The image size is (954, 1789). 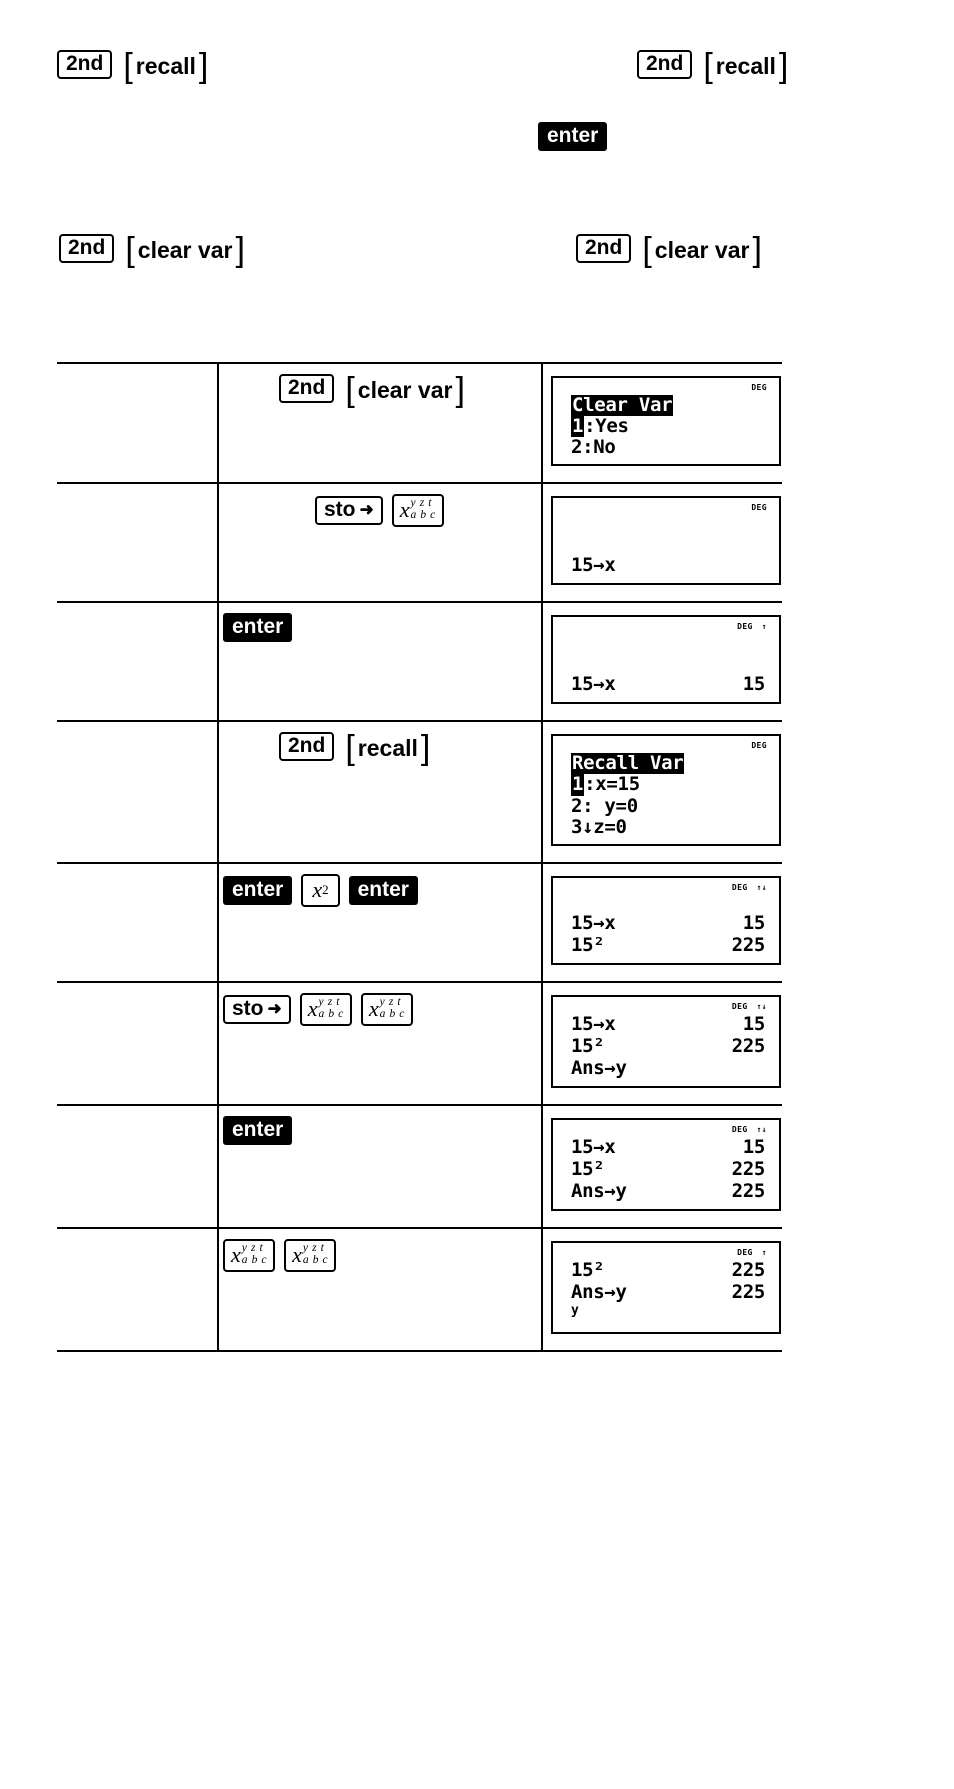 I want to click on key-sequence: 2nd [recall], so click(x=380, y=759).